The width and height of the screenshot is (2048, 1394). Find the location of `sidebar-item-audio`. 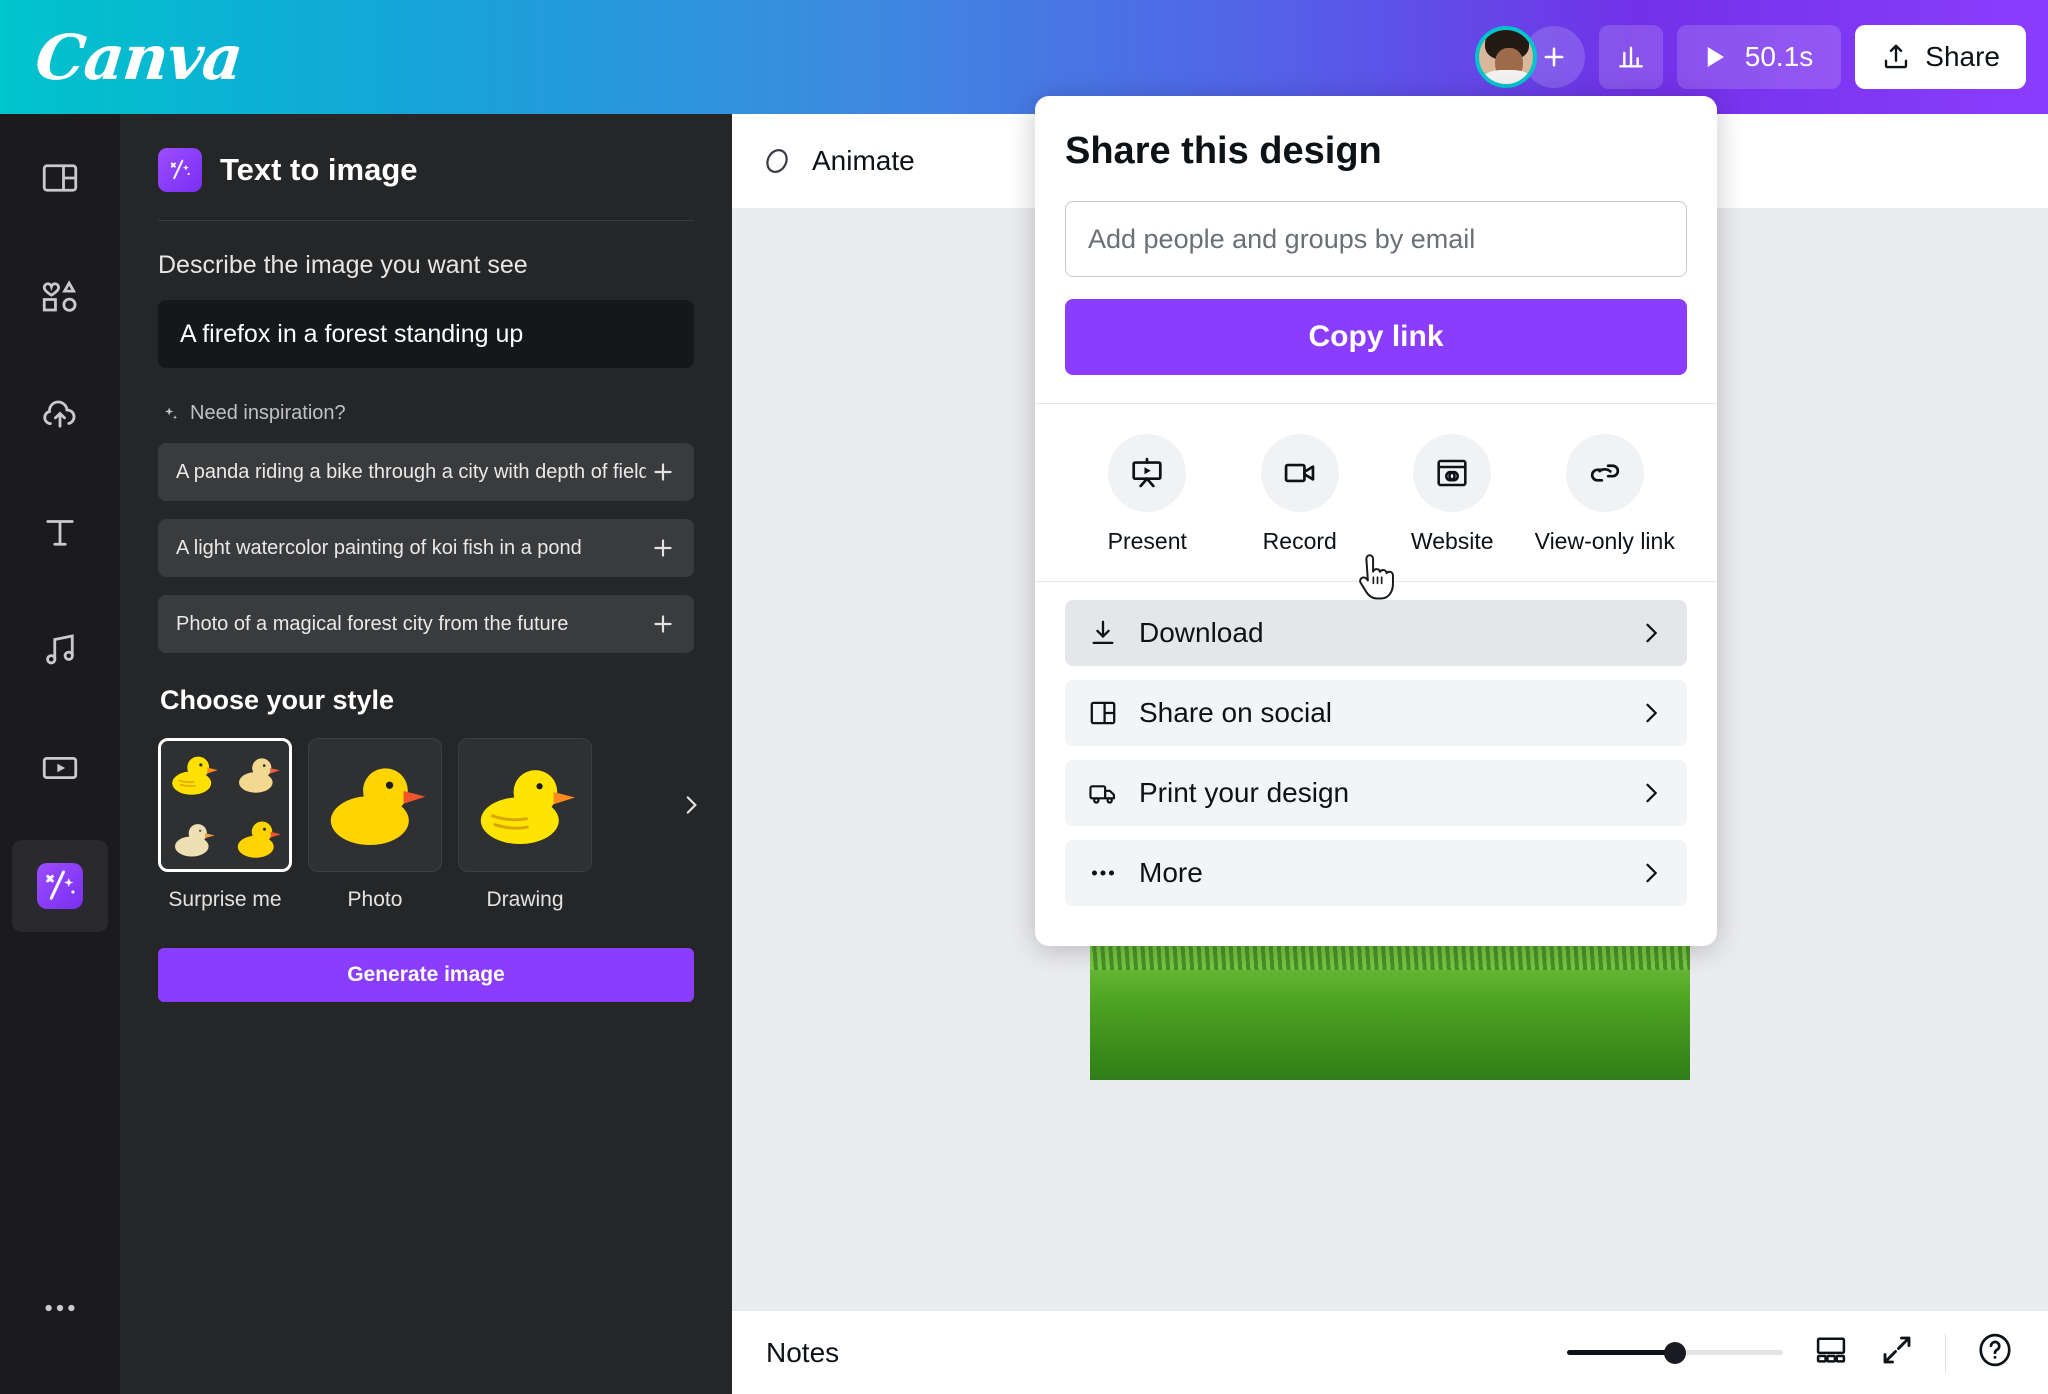

sidebar-item-audio is located at coordinates (60, 650).